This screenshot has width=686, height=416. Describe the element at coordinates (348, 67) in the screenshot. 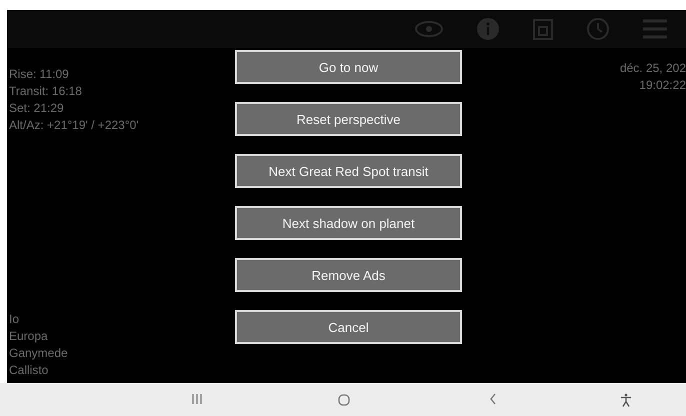

I see `menu-option-button: Go to now` at that location.